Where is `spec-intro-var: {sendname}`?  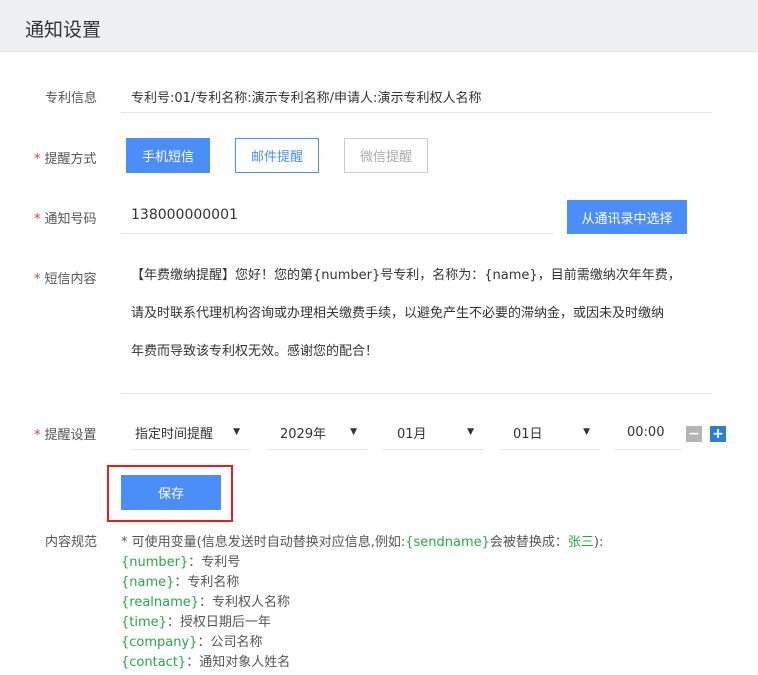 spec-intro-var: {sendname} is located at coordinates (447, 542).